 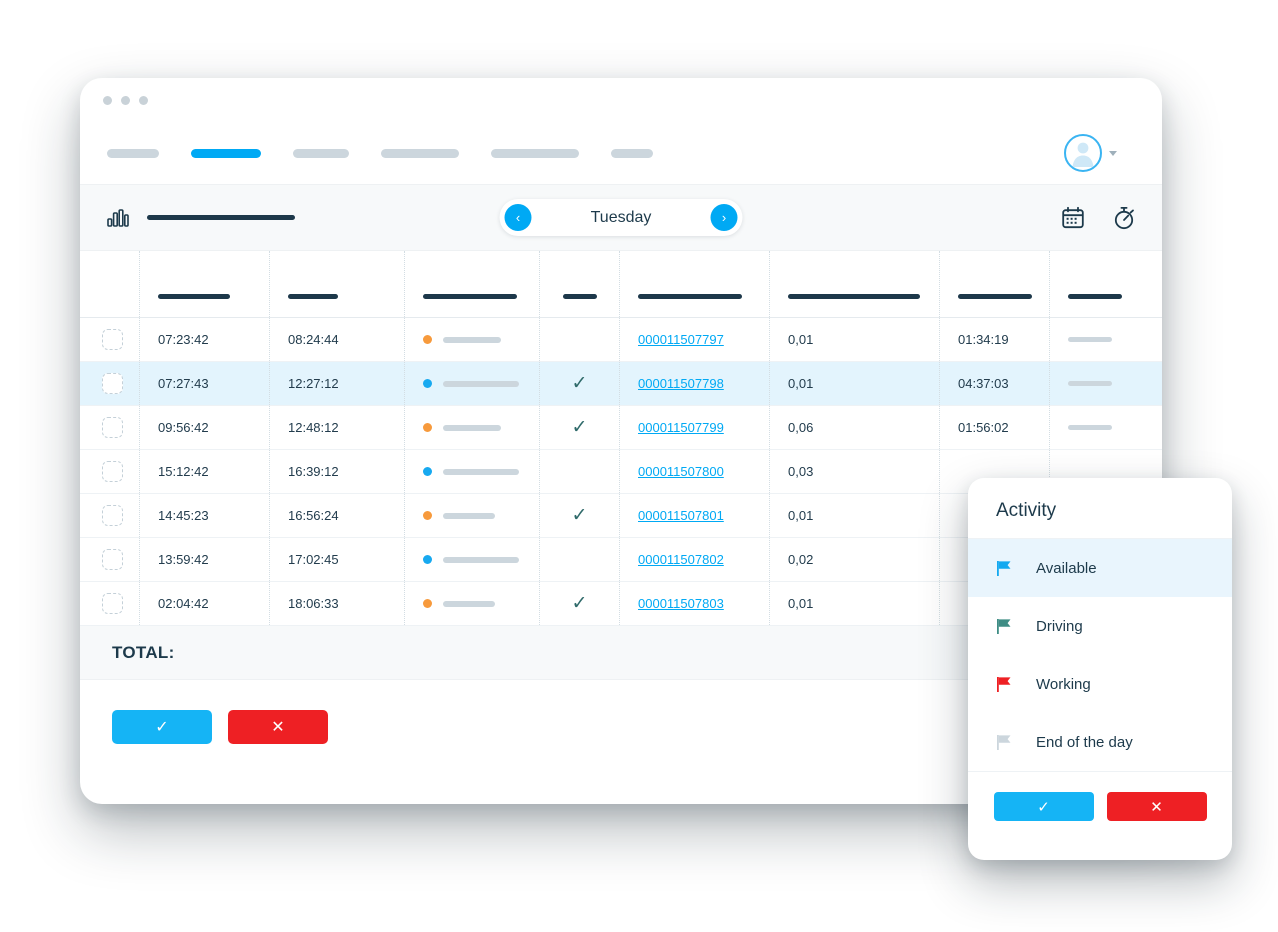 I want to click on window-dot-minimize, so click(x=125, y=100).